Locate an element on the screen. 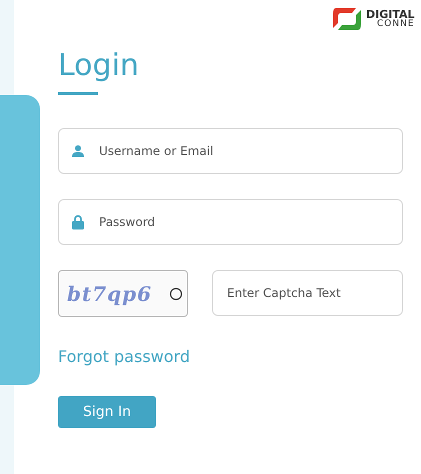 This screenshot has width=421, height=474. sign-in-button: Sign In is located at coordinates (107, 412).